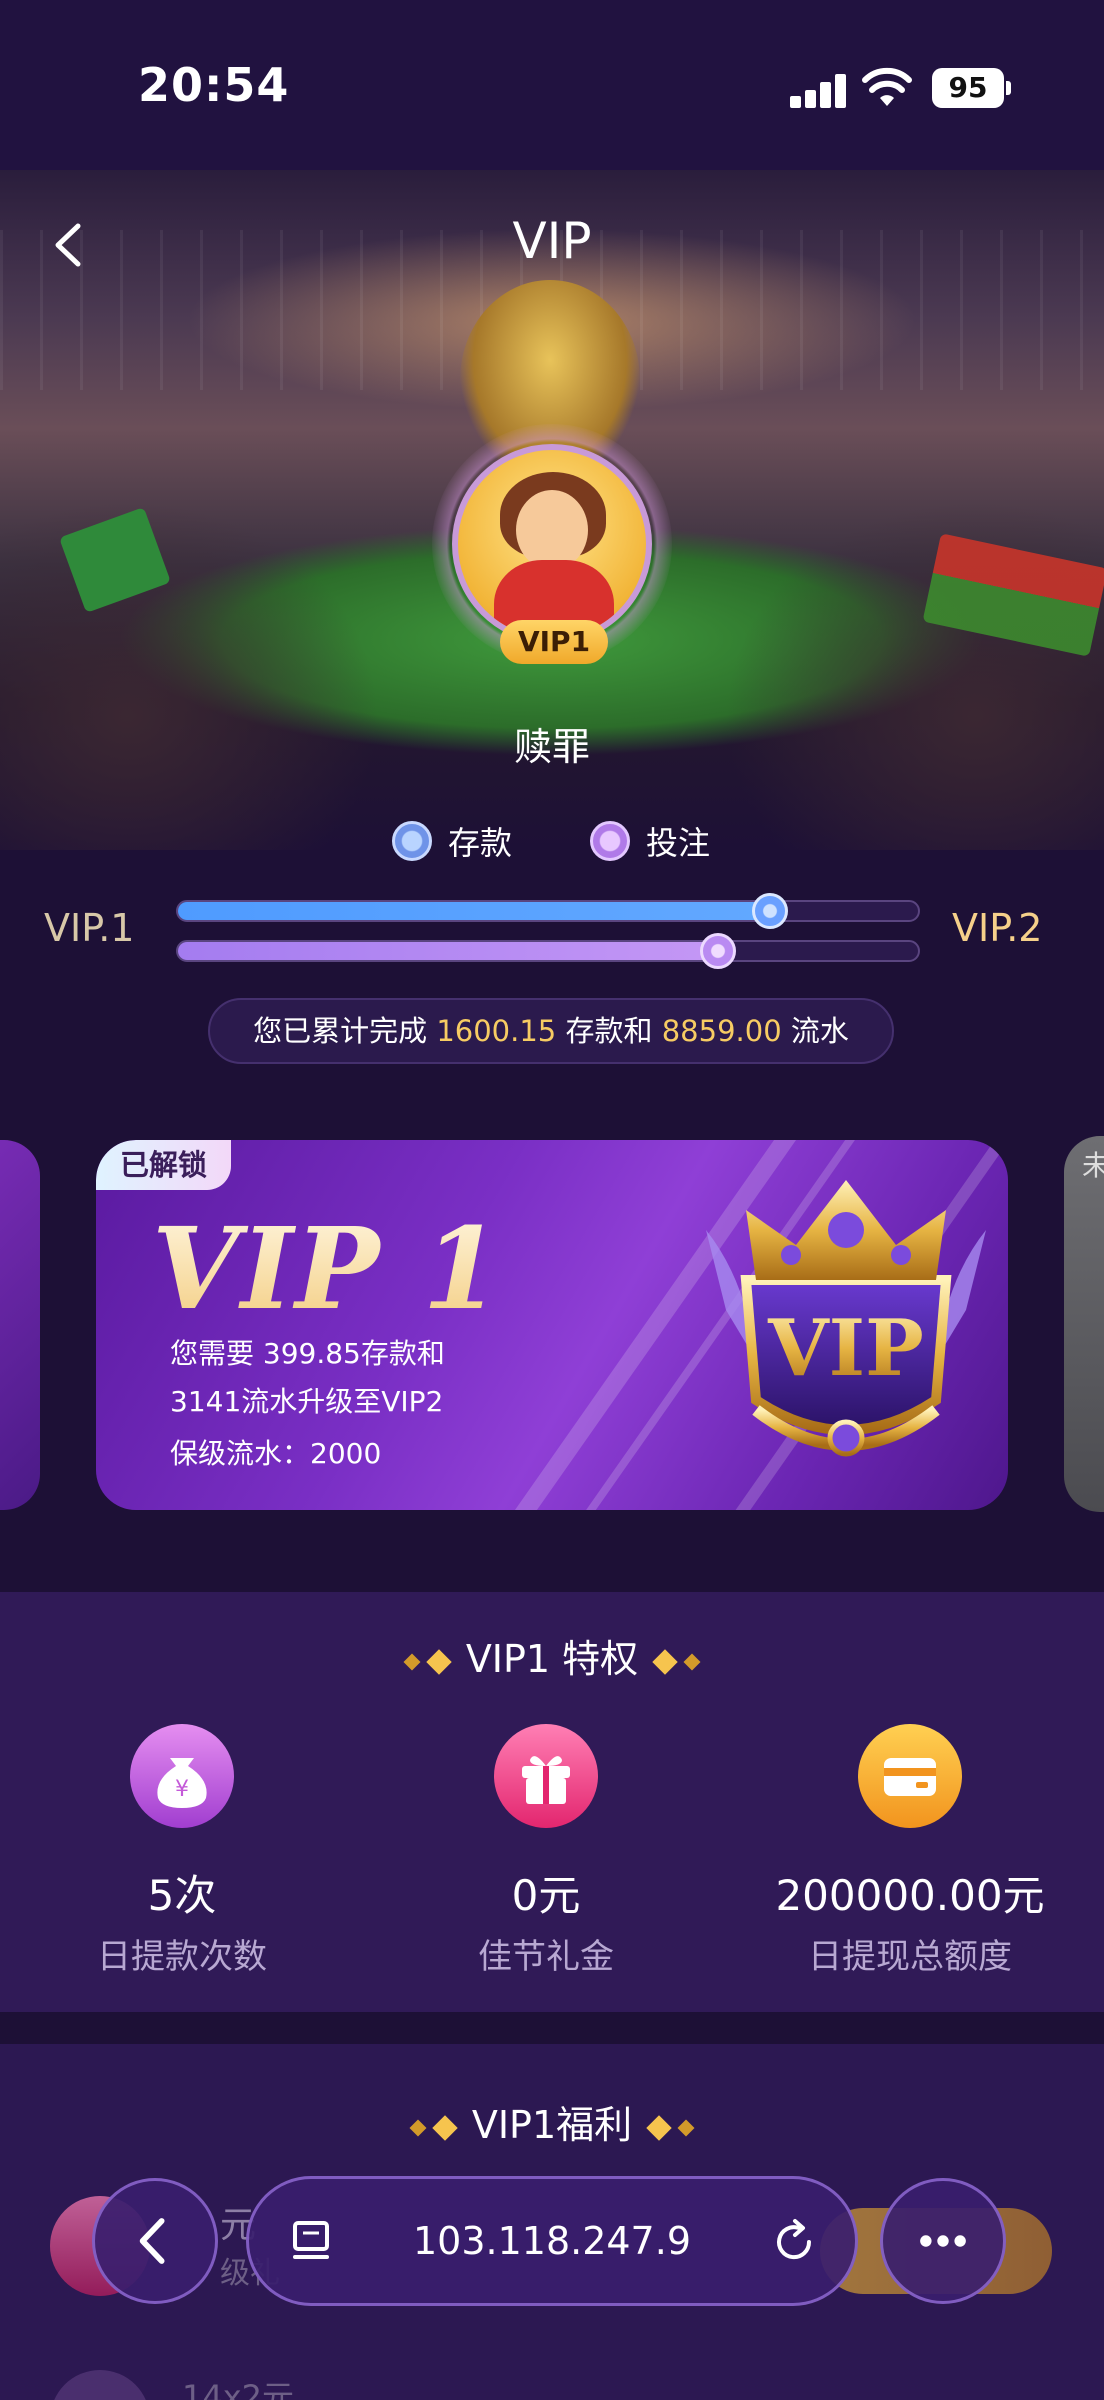 This screenshot has height=2400, width=1104. What do you see at coordinates (546, 1776) in the screenshot?
I see `gift-icon` at bounding box center [546, 1776].